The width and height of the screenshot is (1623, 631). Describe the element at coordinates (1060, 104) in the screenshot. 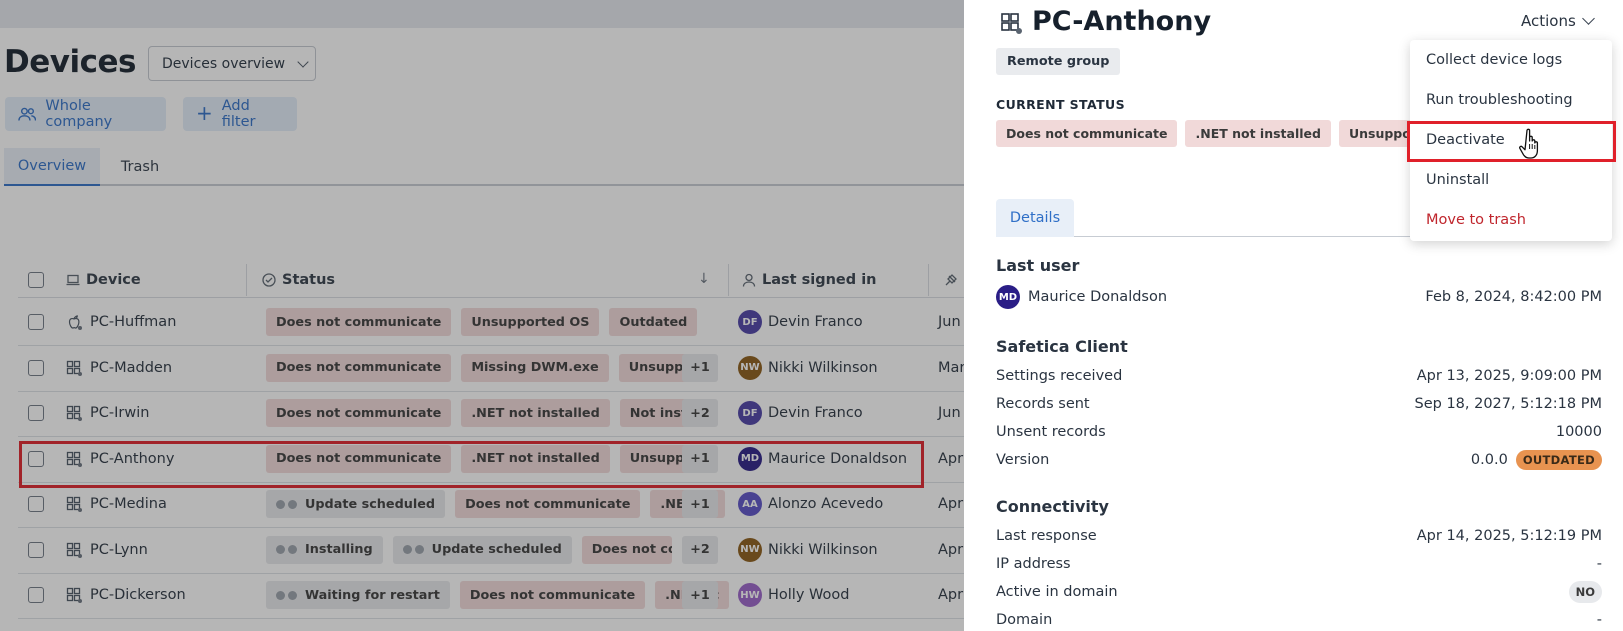

I see `current-status-label: CURRENT STATUS` at that location.